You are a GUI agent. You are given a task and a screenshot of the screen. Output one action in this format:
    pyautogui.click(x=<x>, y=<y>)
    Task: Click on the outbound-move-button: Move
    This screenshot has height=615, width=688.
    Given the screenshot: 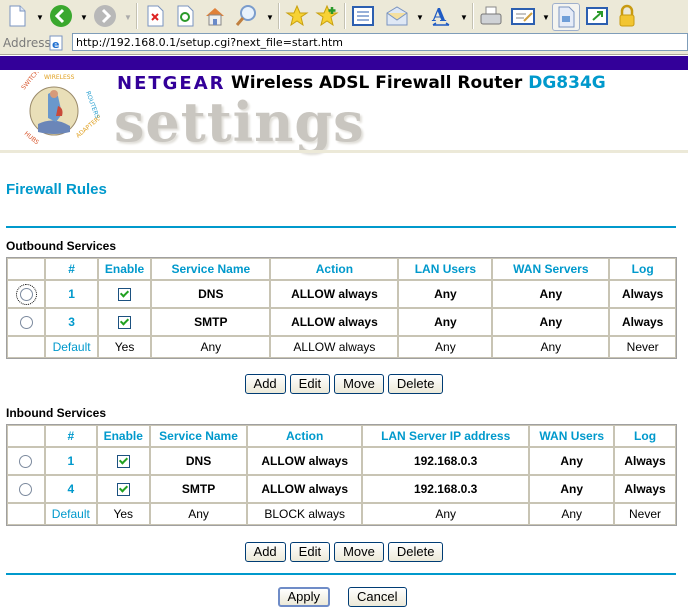 What is the action you would take?
    pyautogui.click(x=359, y=384)
    